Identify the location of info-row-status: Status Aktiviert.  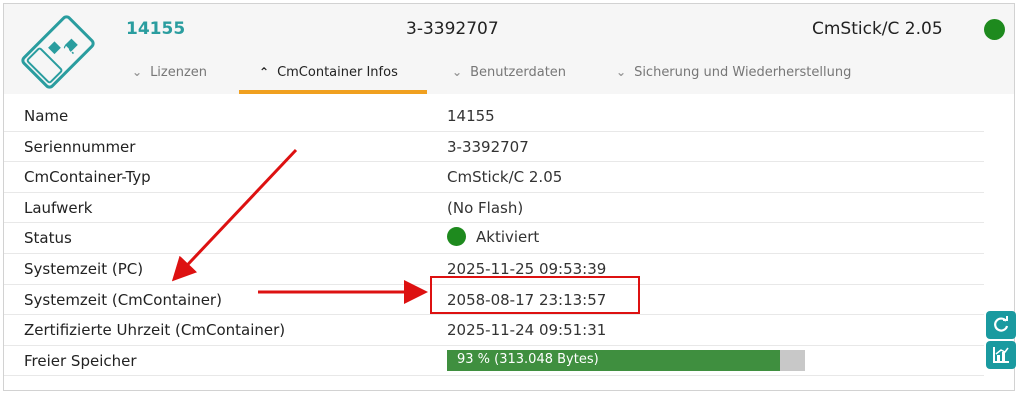
(494, 238).